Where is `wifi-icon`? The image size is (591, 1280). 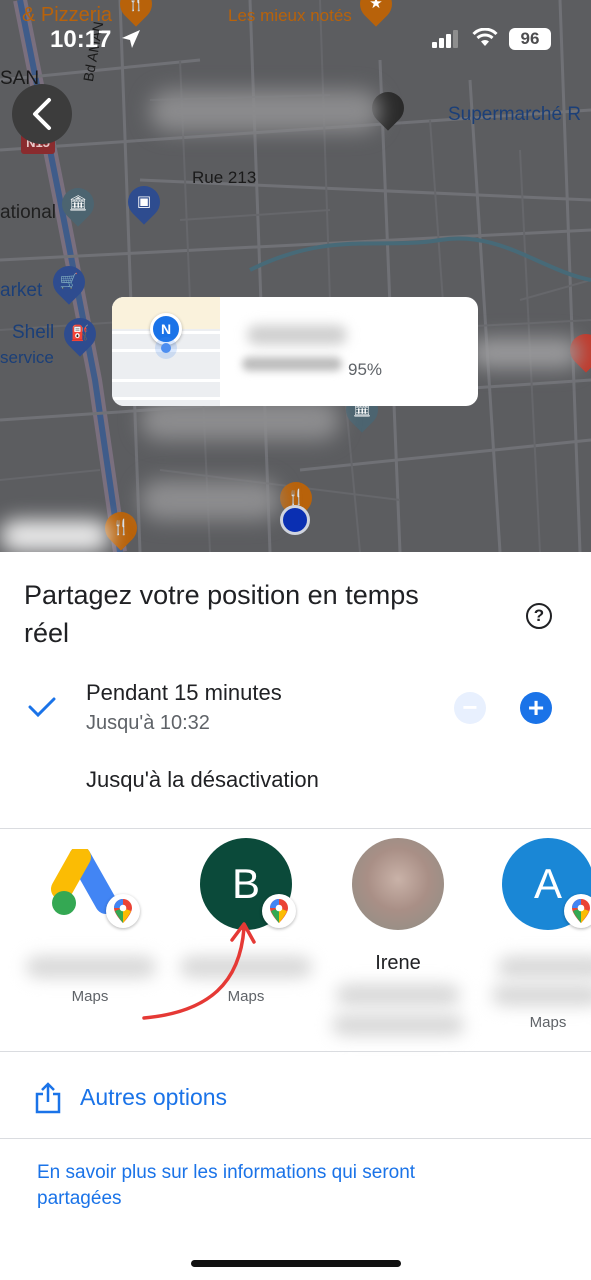 wifi-icon is located at coordinates (485, 37).